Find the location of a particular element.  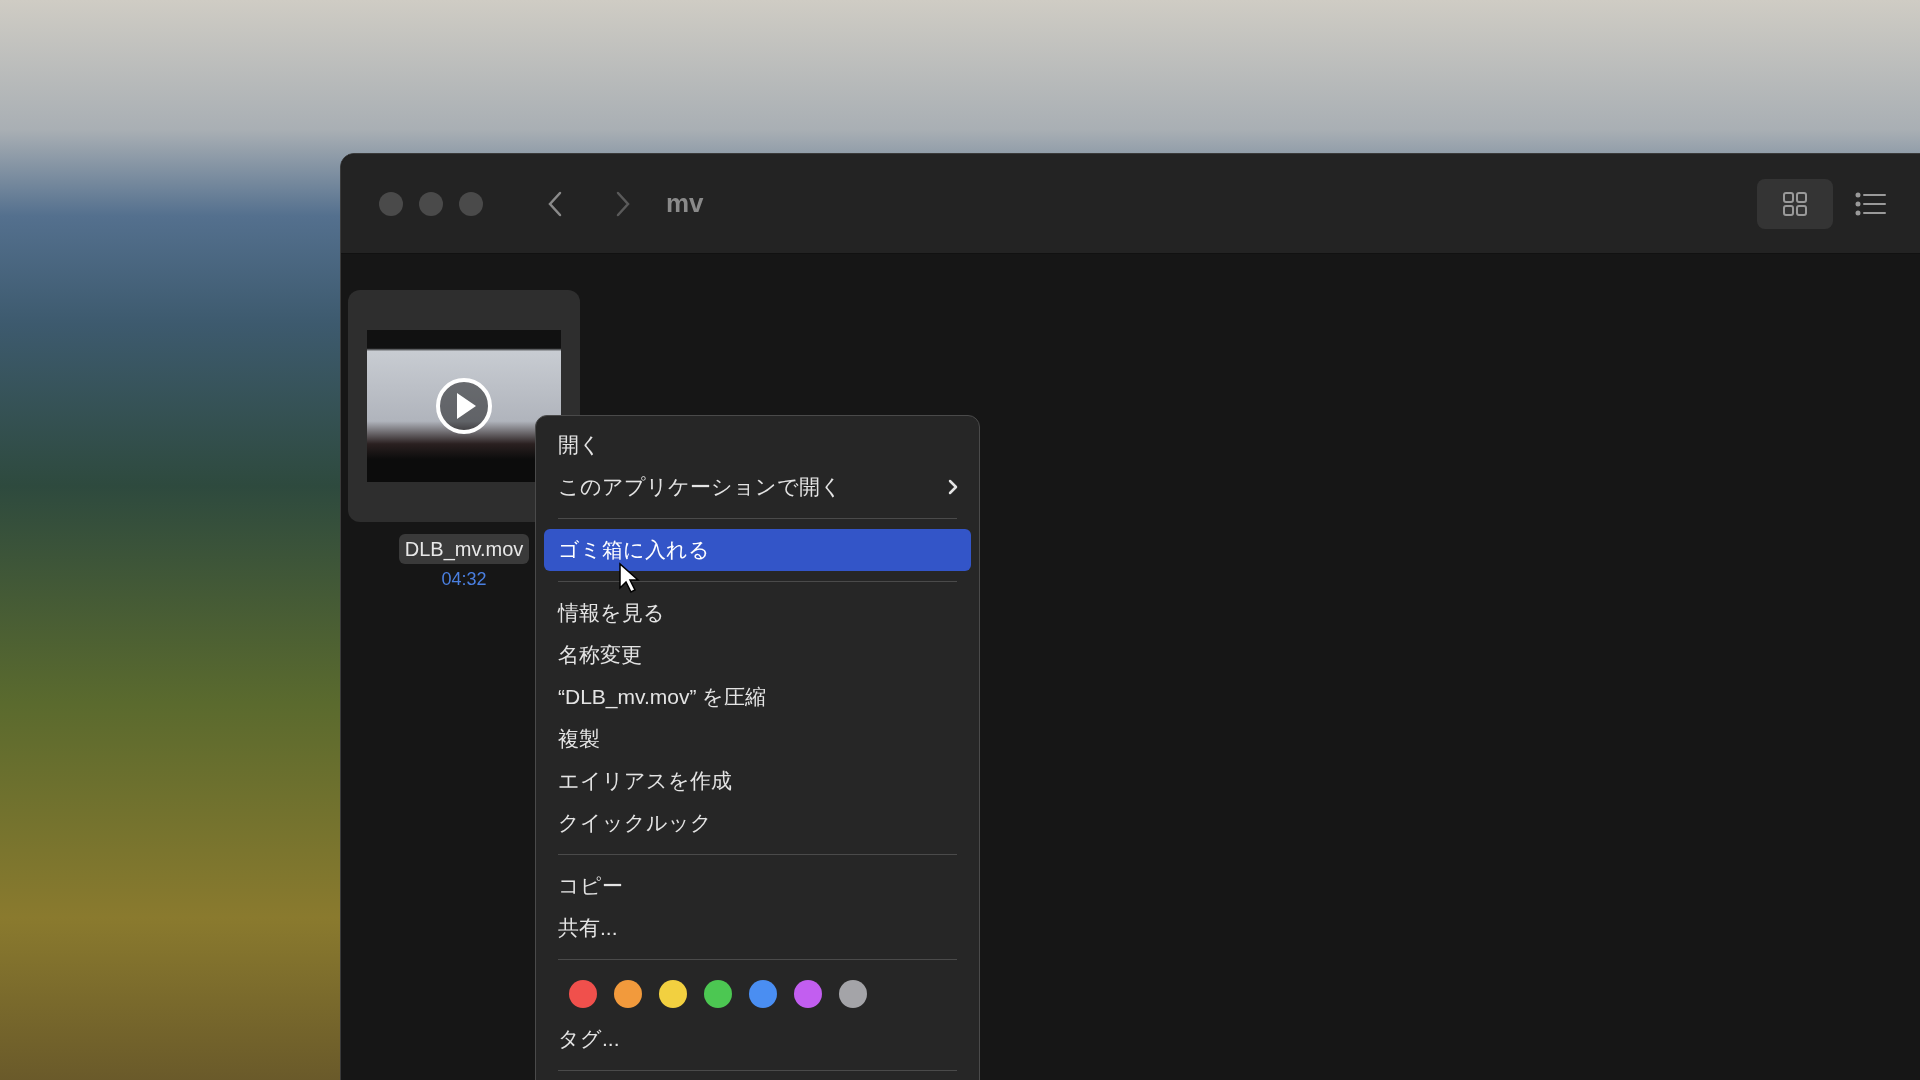

mouse-pointer-icon is located at coordinates (629, 578).